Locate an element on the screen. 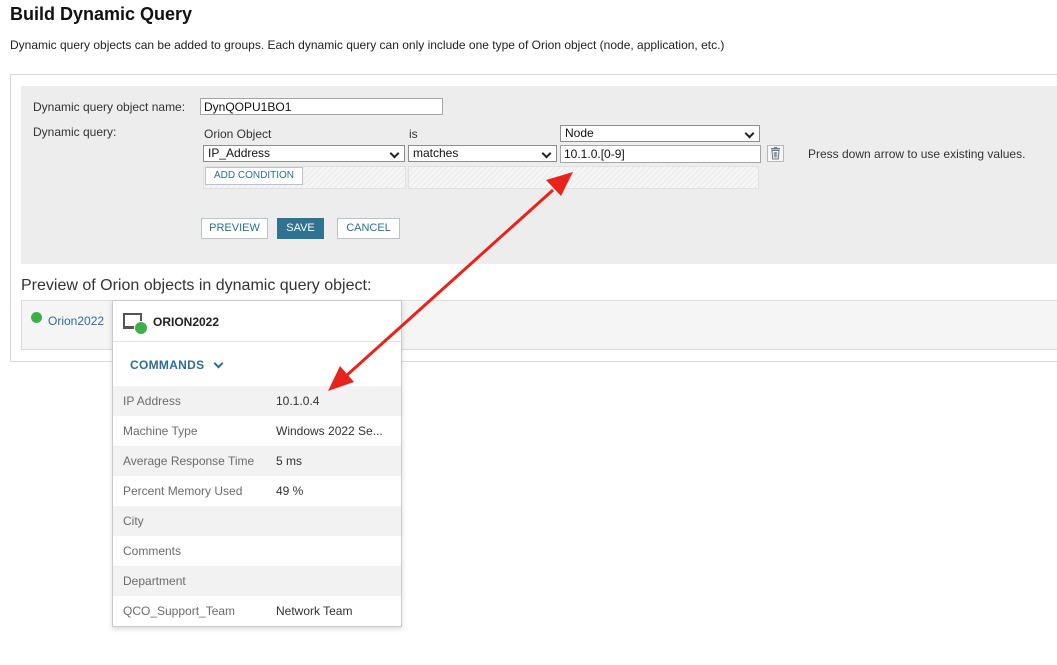 The image size is (1057, 665). popup-node-name: ORION2022 is located at coordinates (186, 322).